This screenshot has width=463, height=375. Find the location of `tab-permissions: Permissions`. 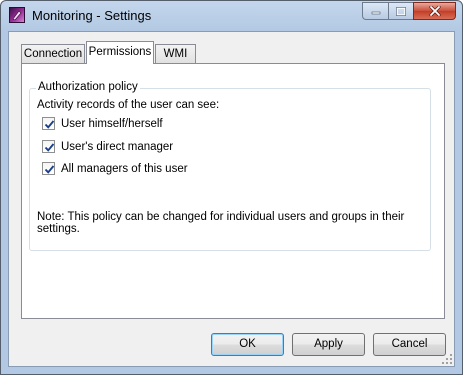

tab-permissions: Permissions is located at coordinates (120, 52).